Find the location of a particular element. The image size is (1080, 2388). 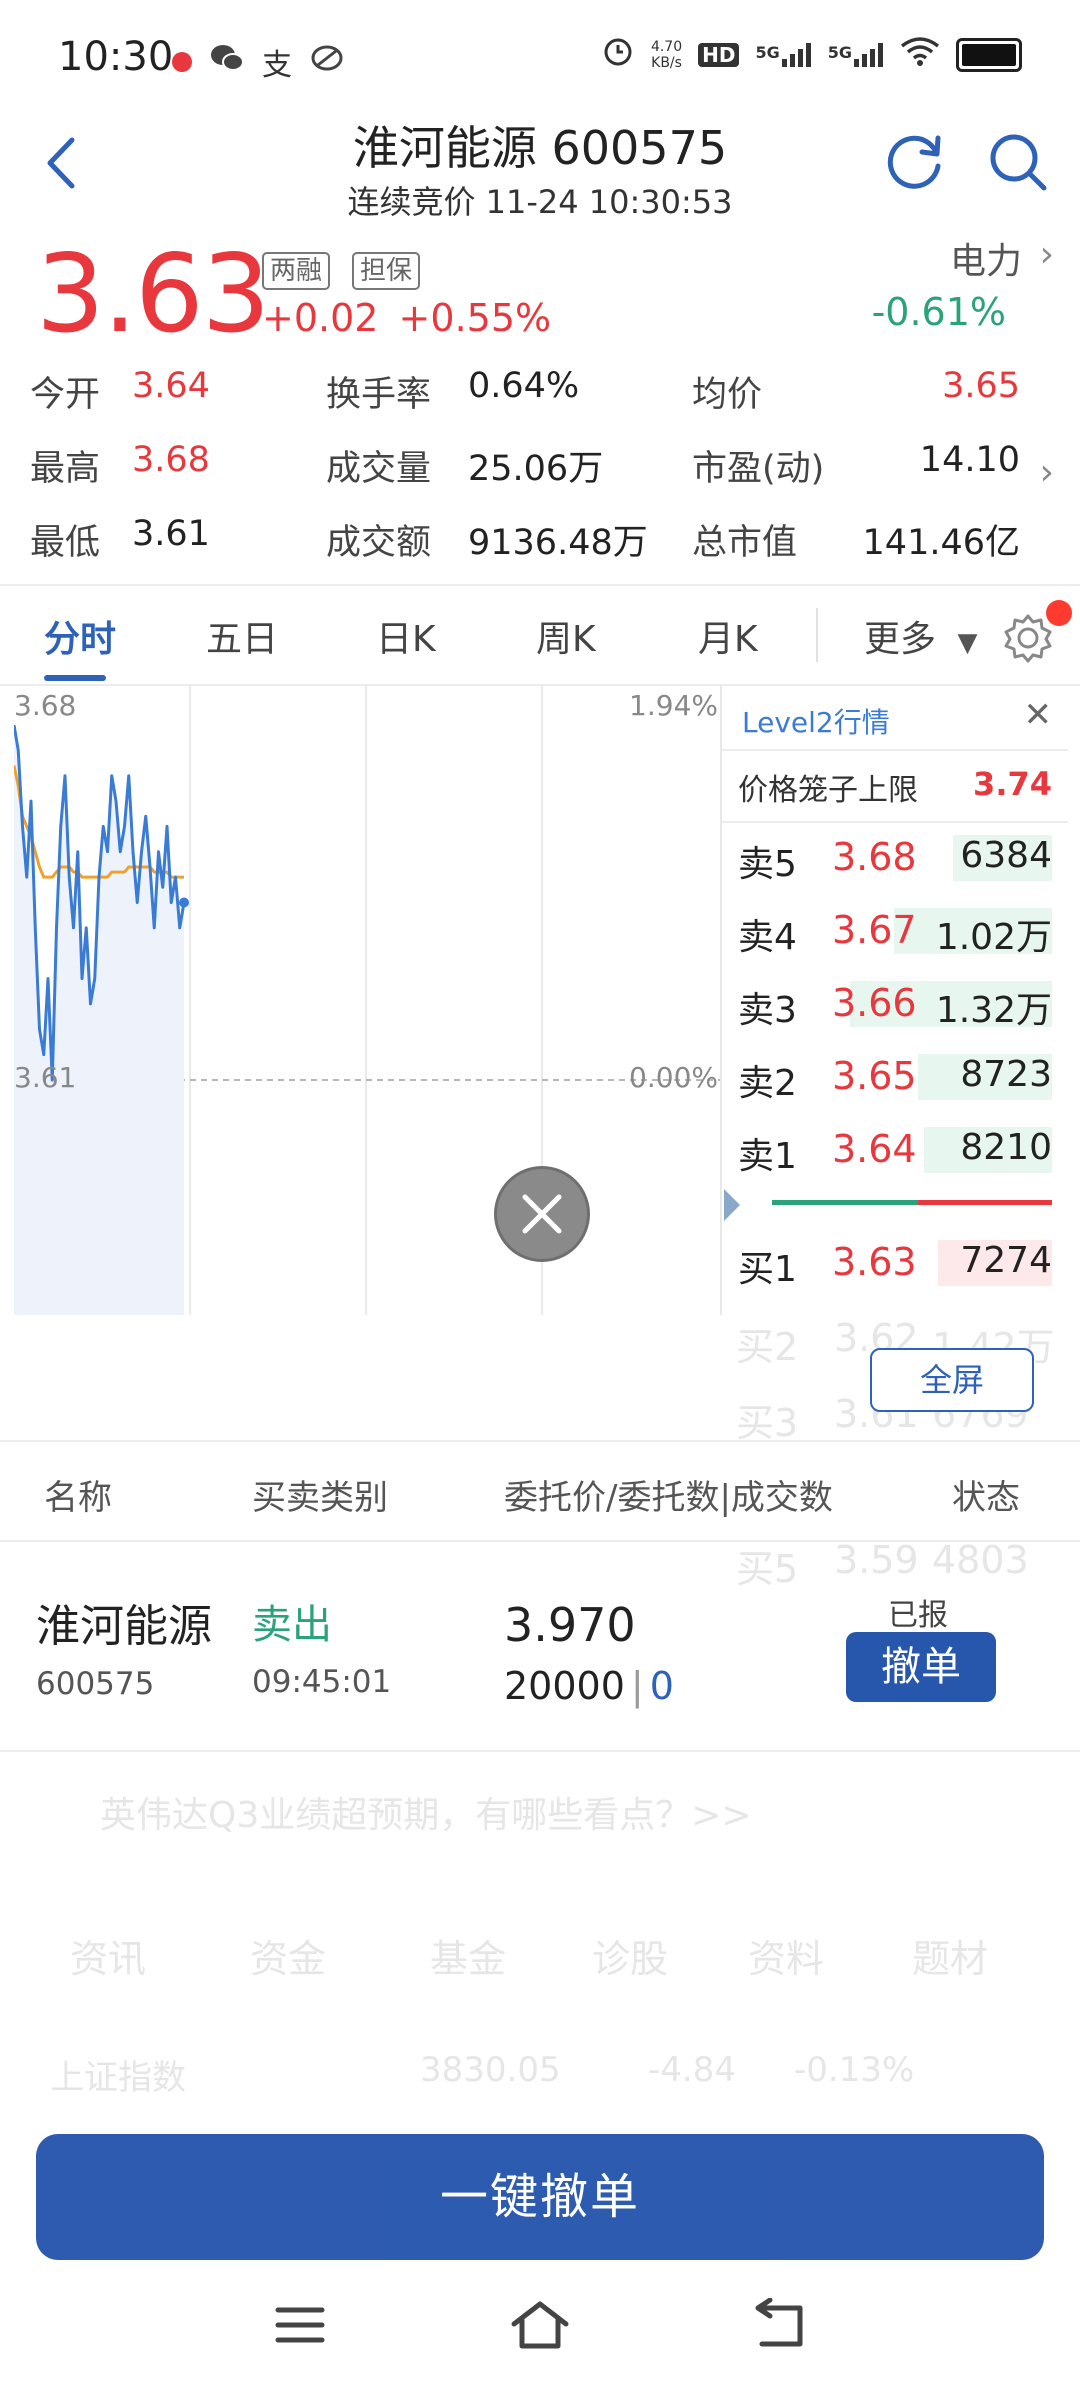

wifi-icon is located at coordinates (920, 54).